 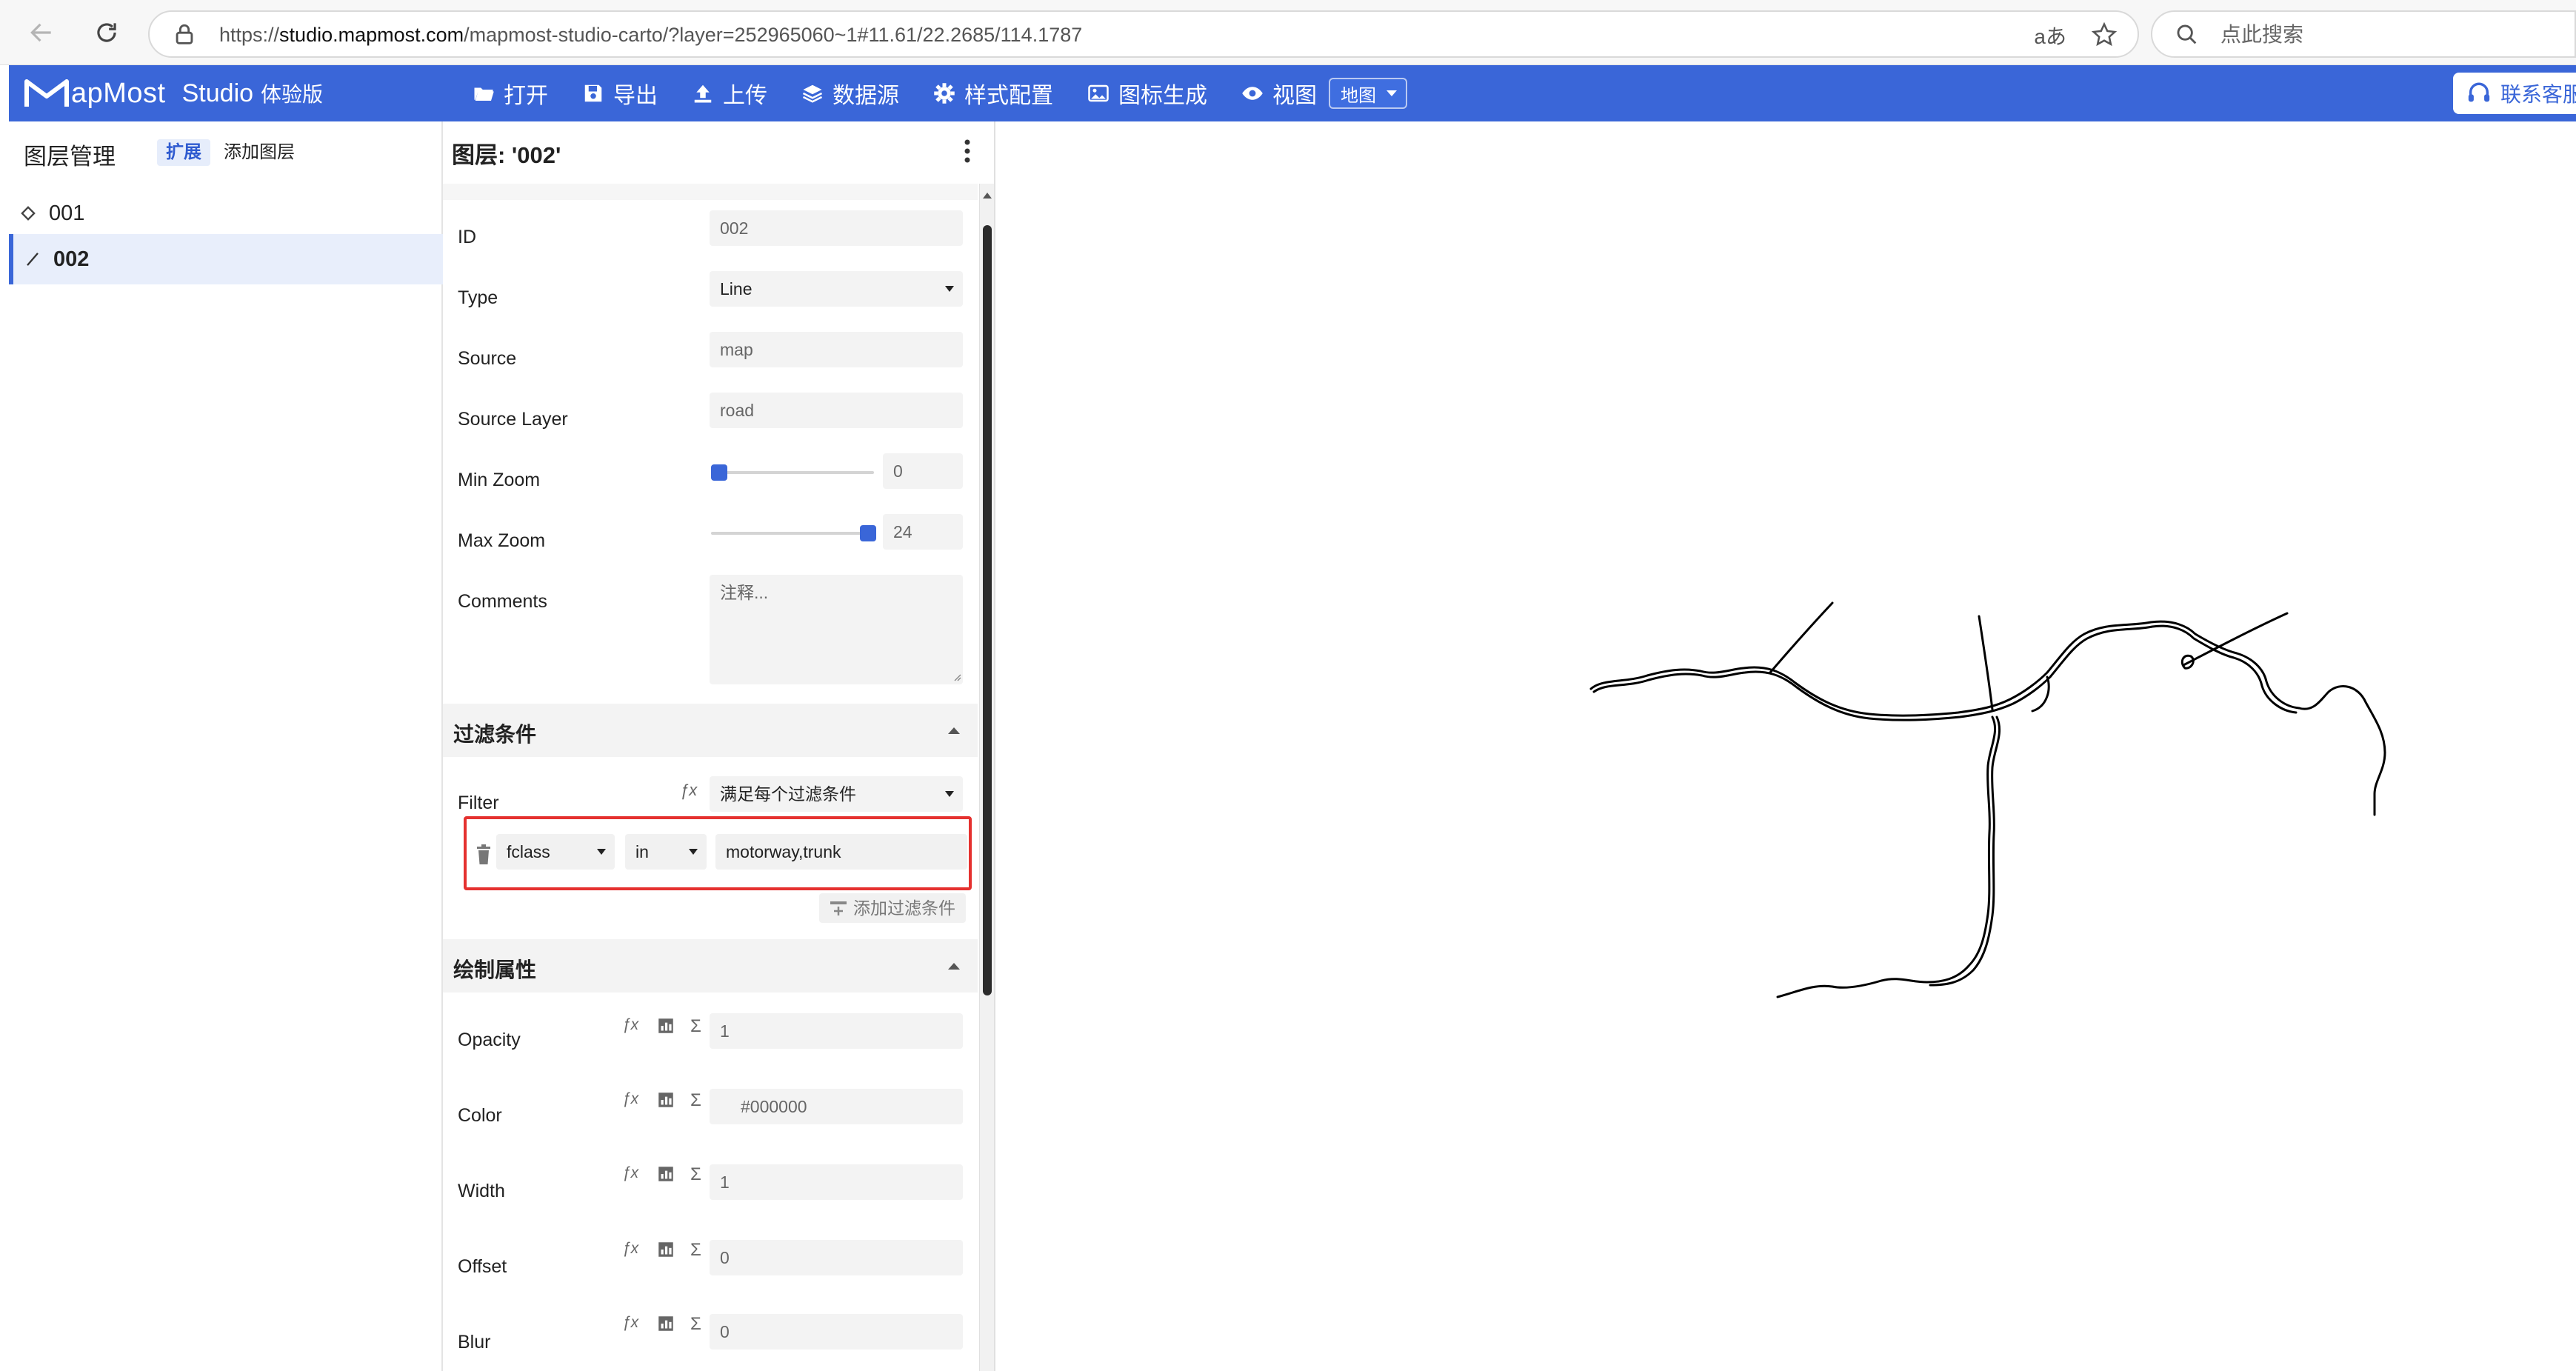 What do you see at coordinates (892, 908) in the screenshot?
I see `add-filter-button: 添加过滤条件` at bounding box center [892, 908].